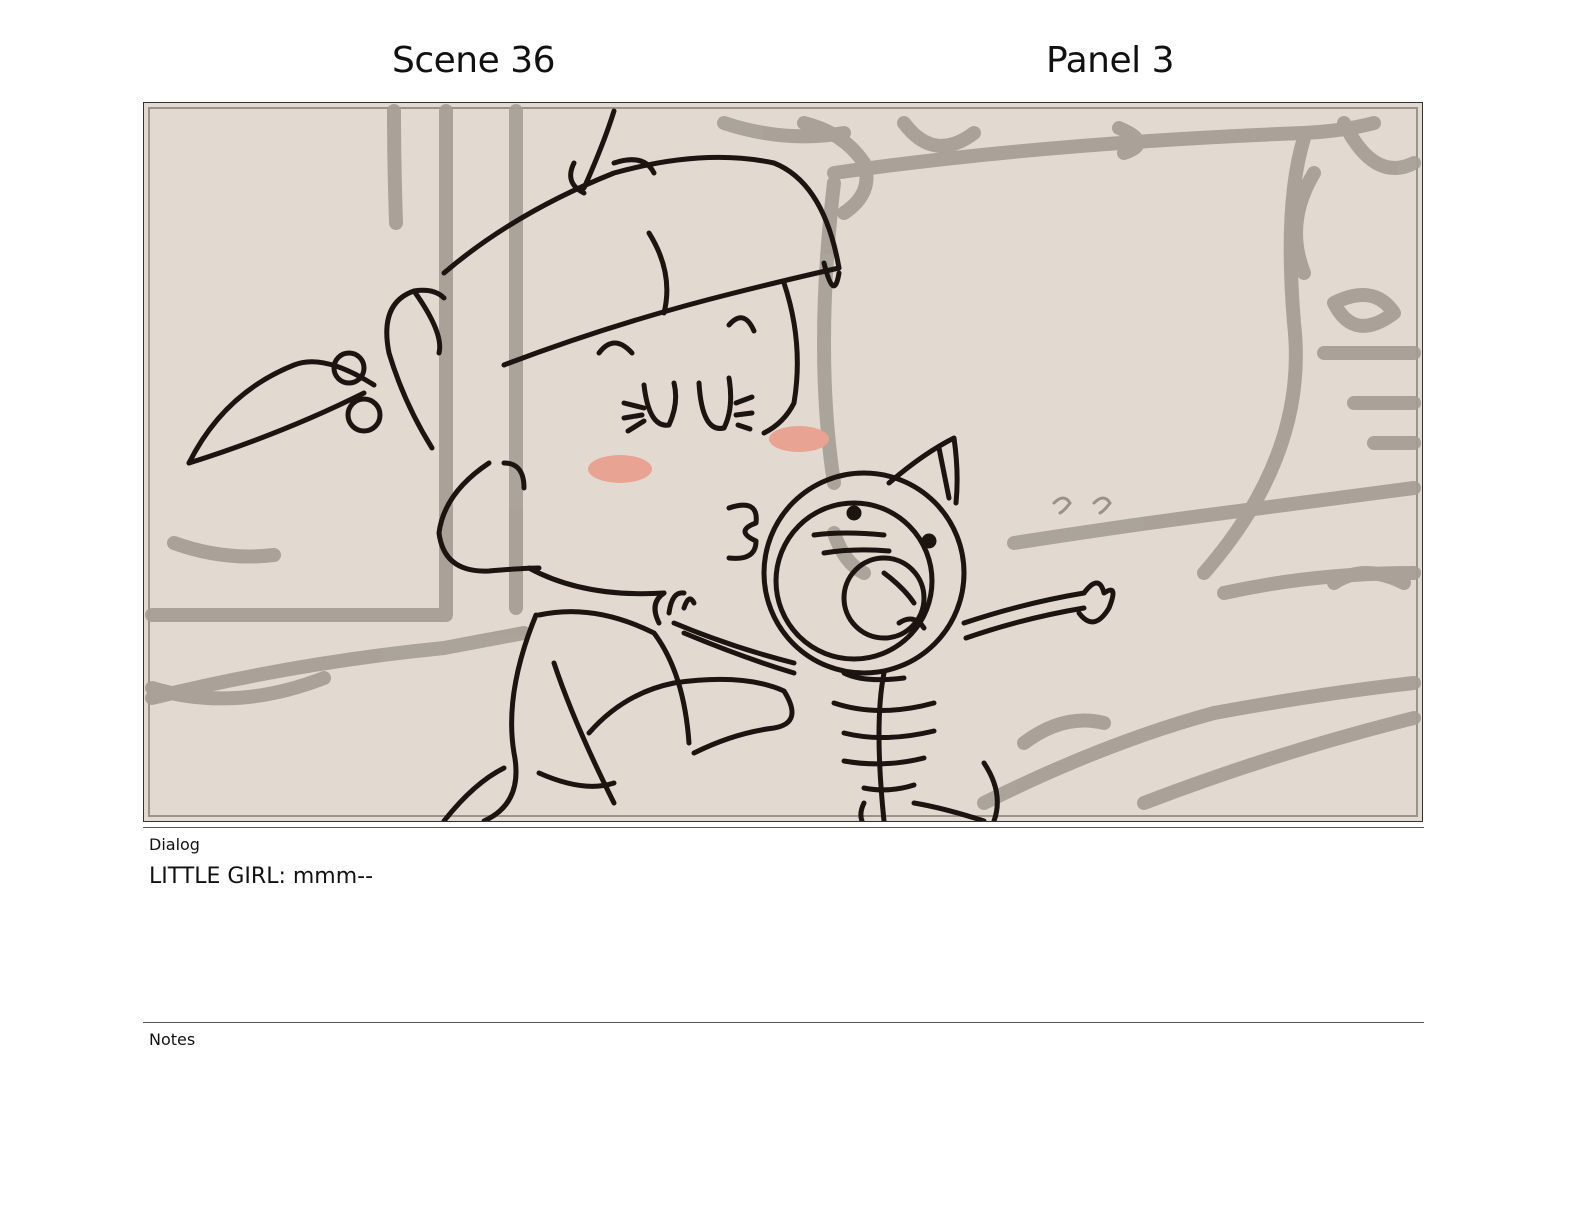 The width and height of the screenshot is (1584, 1224). What do you see at coordinates (172, 1039) in the screenshot?
I see `notes-label: Notes` at bounding box center [172, 1039].